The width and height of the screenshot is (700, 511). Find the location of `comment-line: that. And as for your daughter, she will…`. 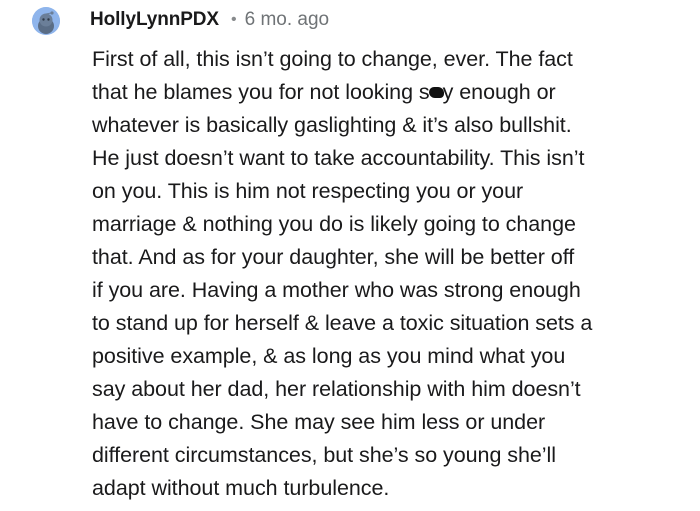

comment-line: that. And as for your daughter, she will… is located at coordinates (333, 257).